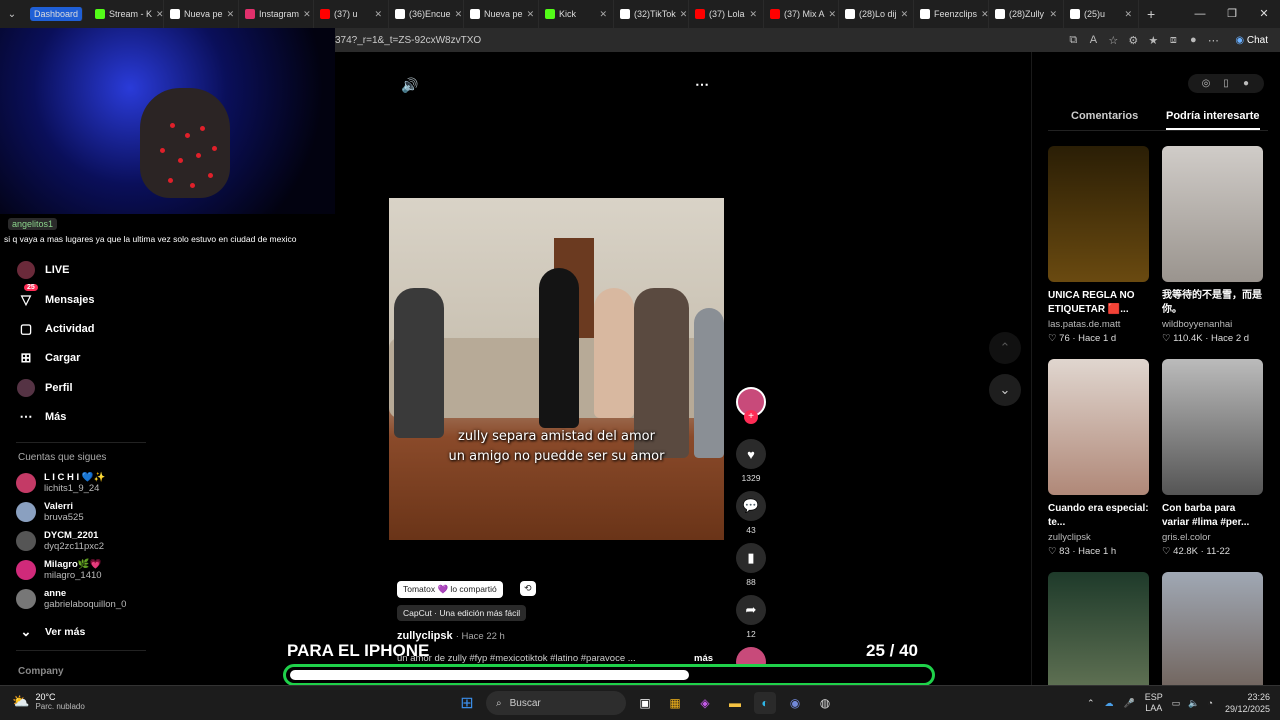 Image resolution: width=1280 pixels, height=720 pixels. I want to click on capcut-pill: CapCut · Una edición más fácil, so click(462, 613).